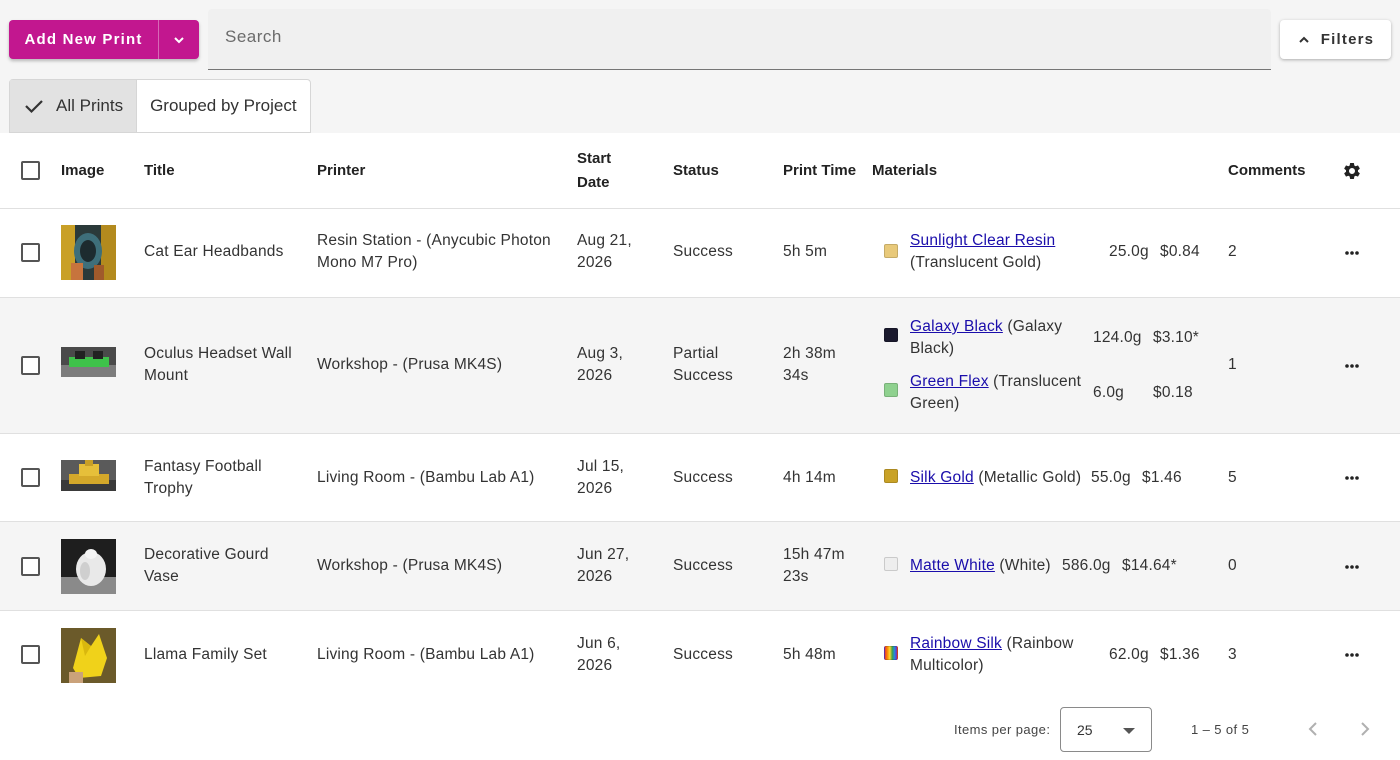  Describe the element at coordinates (904, 171) in the screenshot. I see `header-materials: Materials` at that location.